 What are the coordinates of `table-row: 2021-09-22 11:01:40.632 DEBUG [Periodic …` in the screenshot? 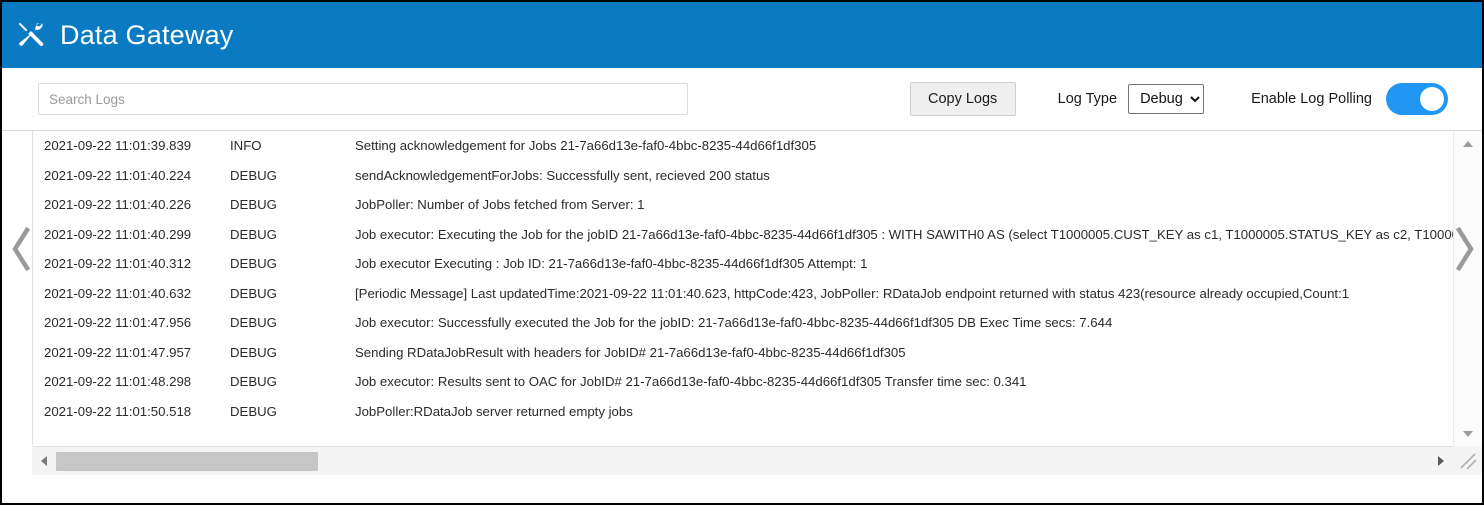 It's located at (743, 294).